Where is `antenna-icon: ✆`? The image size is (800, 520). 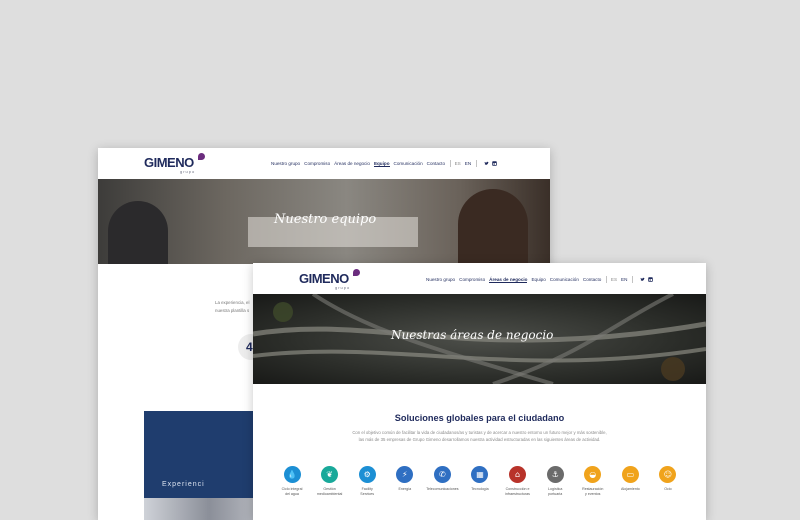 antenna-icon: ✆ is located at coordinates (442, 474).